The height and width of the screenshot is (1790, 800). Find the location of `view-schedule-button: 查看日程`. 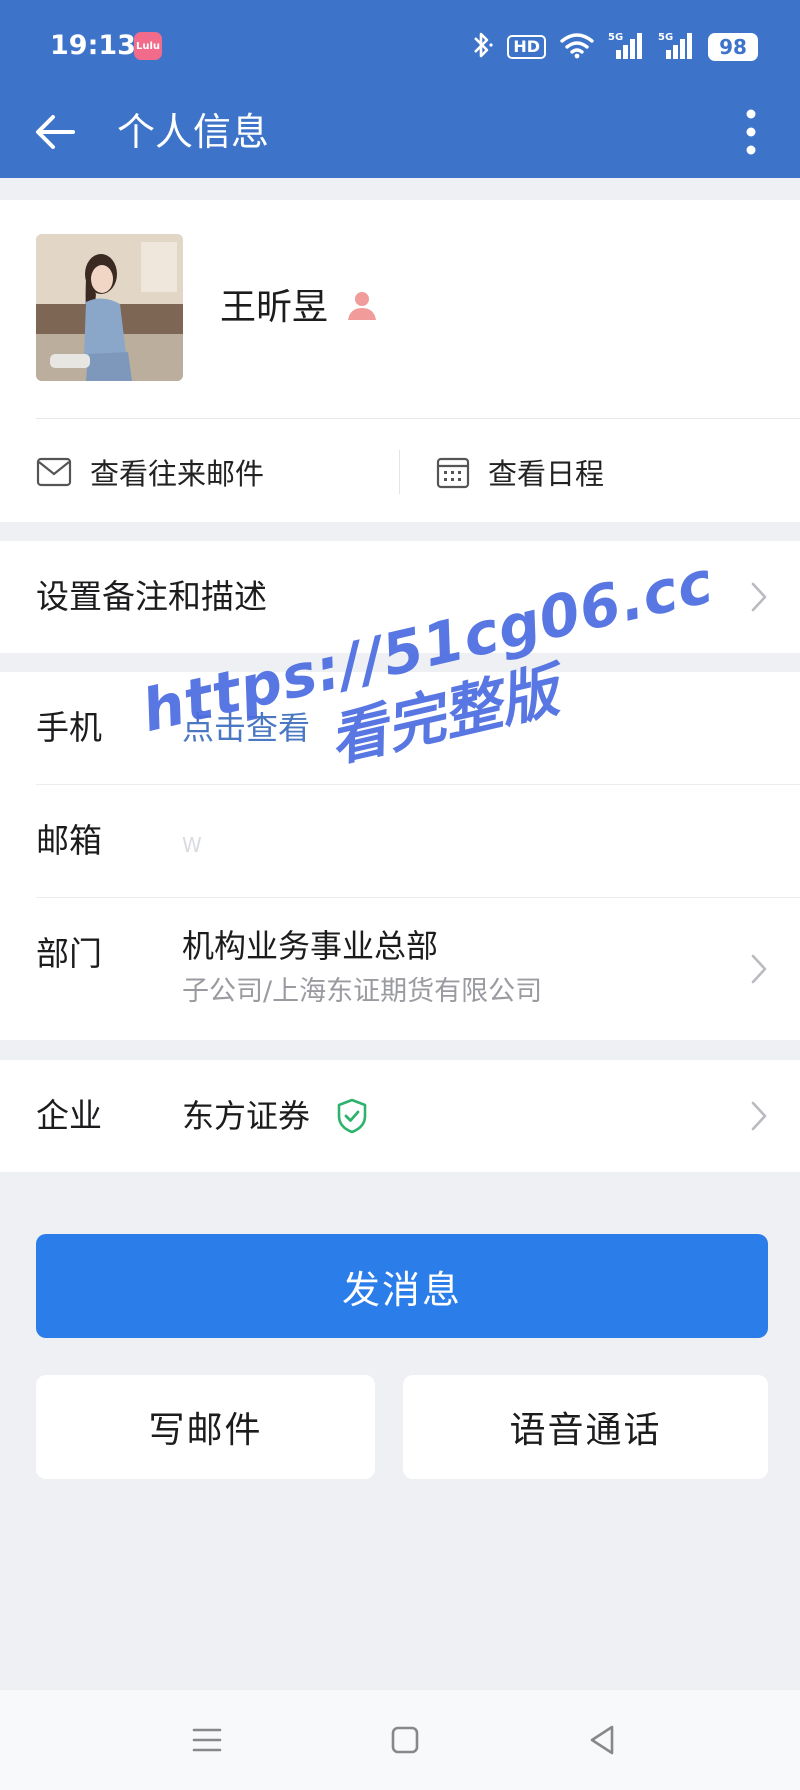

view-schedule-button: 查看日程 is located at coordinates (520, 472).